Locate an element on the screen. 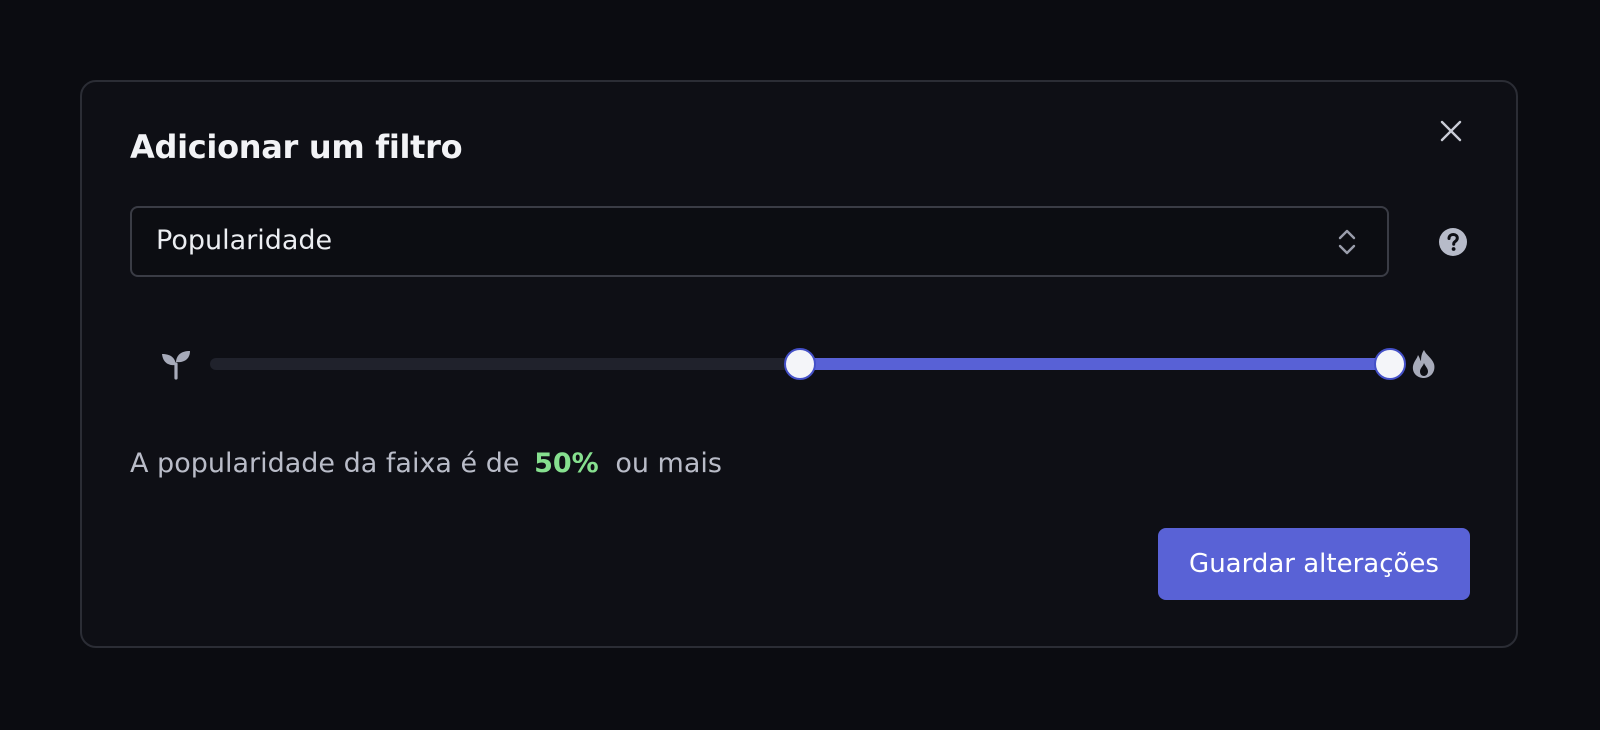 This screenshot has height=730, width=1600. filter-type-value: Popularidade is located at coordinates (244, 240).